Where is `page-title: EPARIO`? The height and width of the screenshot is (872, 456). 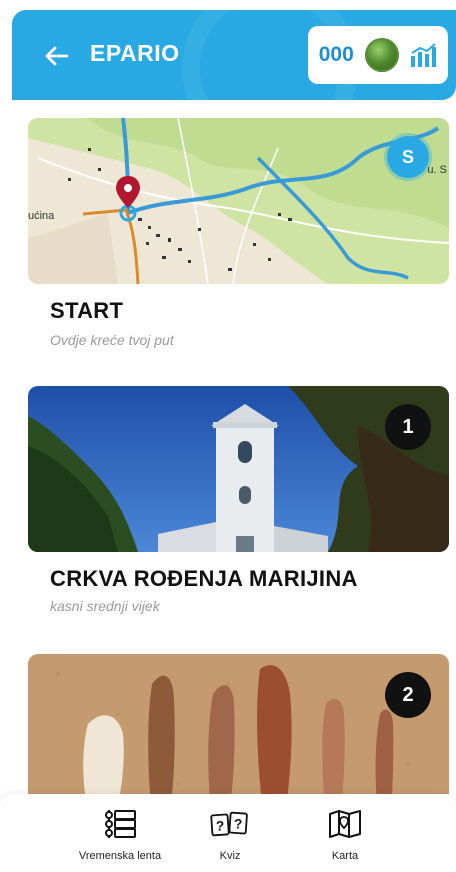 page-title: EPARIO is located at coordinates (135, 53).